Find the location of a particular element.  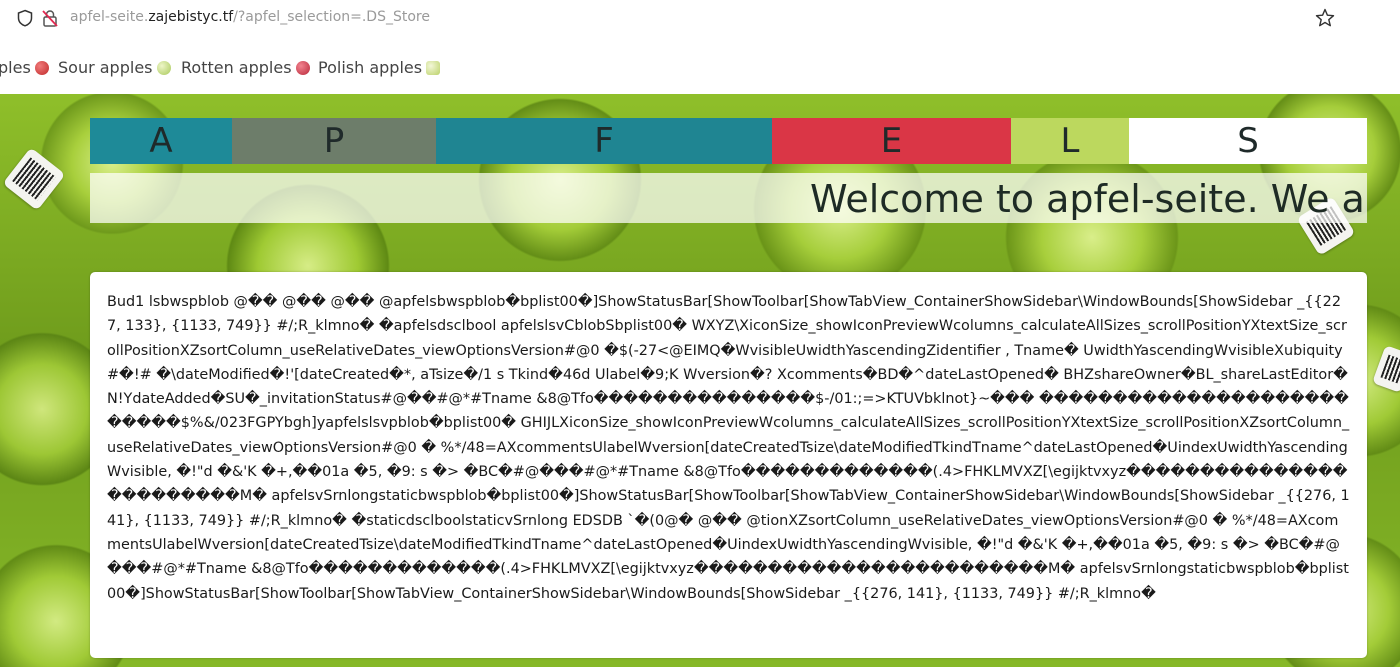

shield-icon is located at coordinates (25, 18).